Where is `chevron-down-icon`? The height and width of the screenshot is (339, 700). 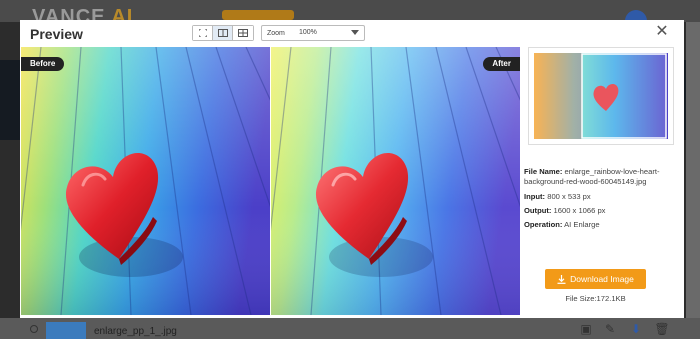
chevron-down-icon is located at coordinates (355, 32).